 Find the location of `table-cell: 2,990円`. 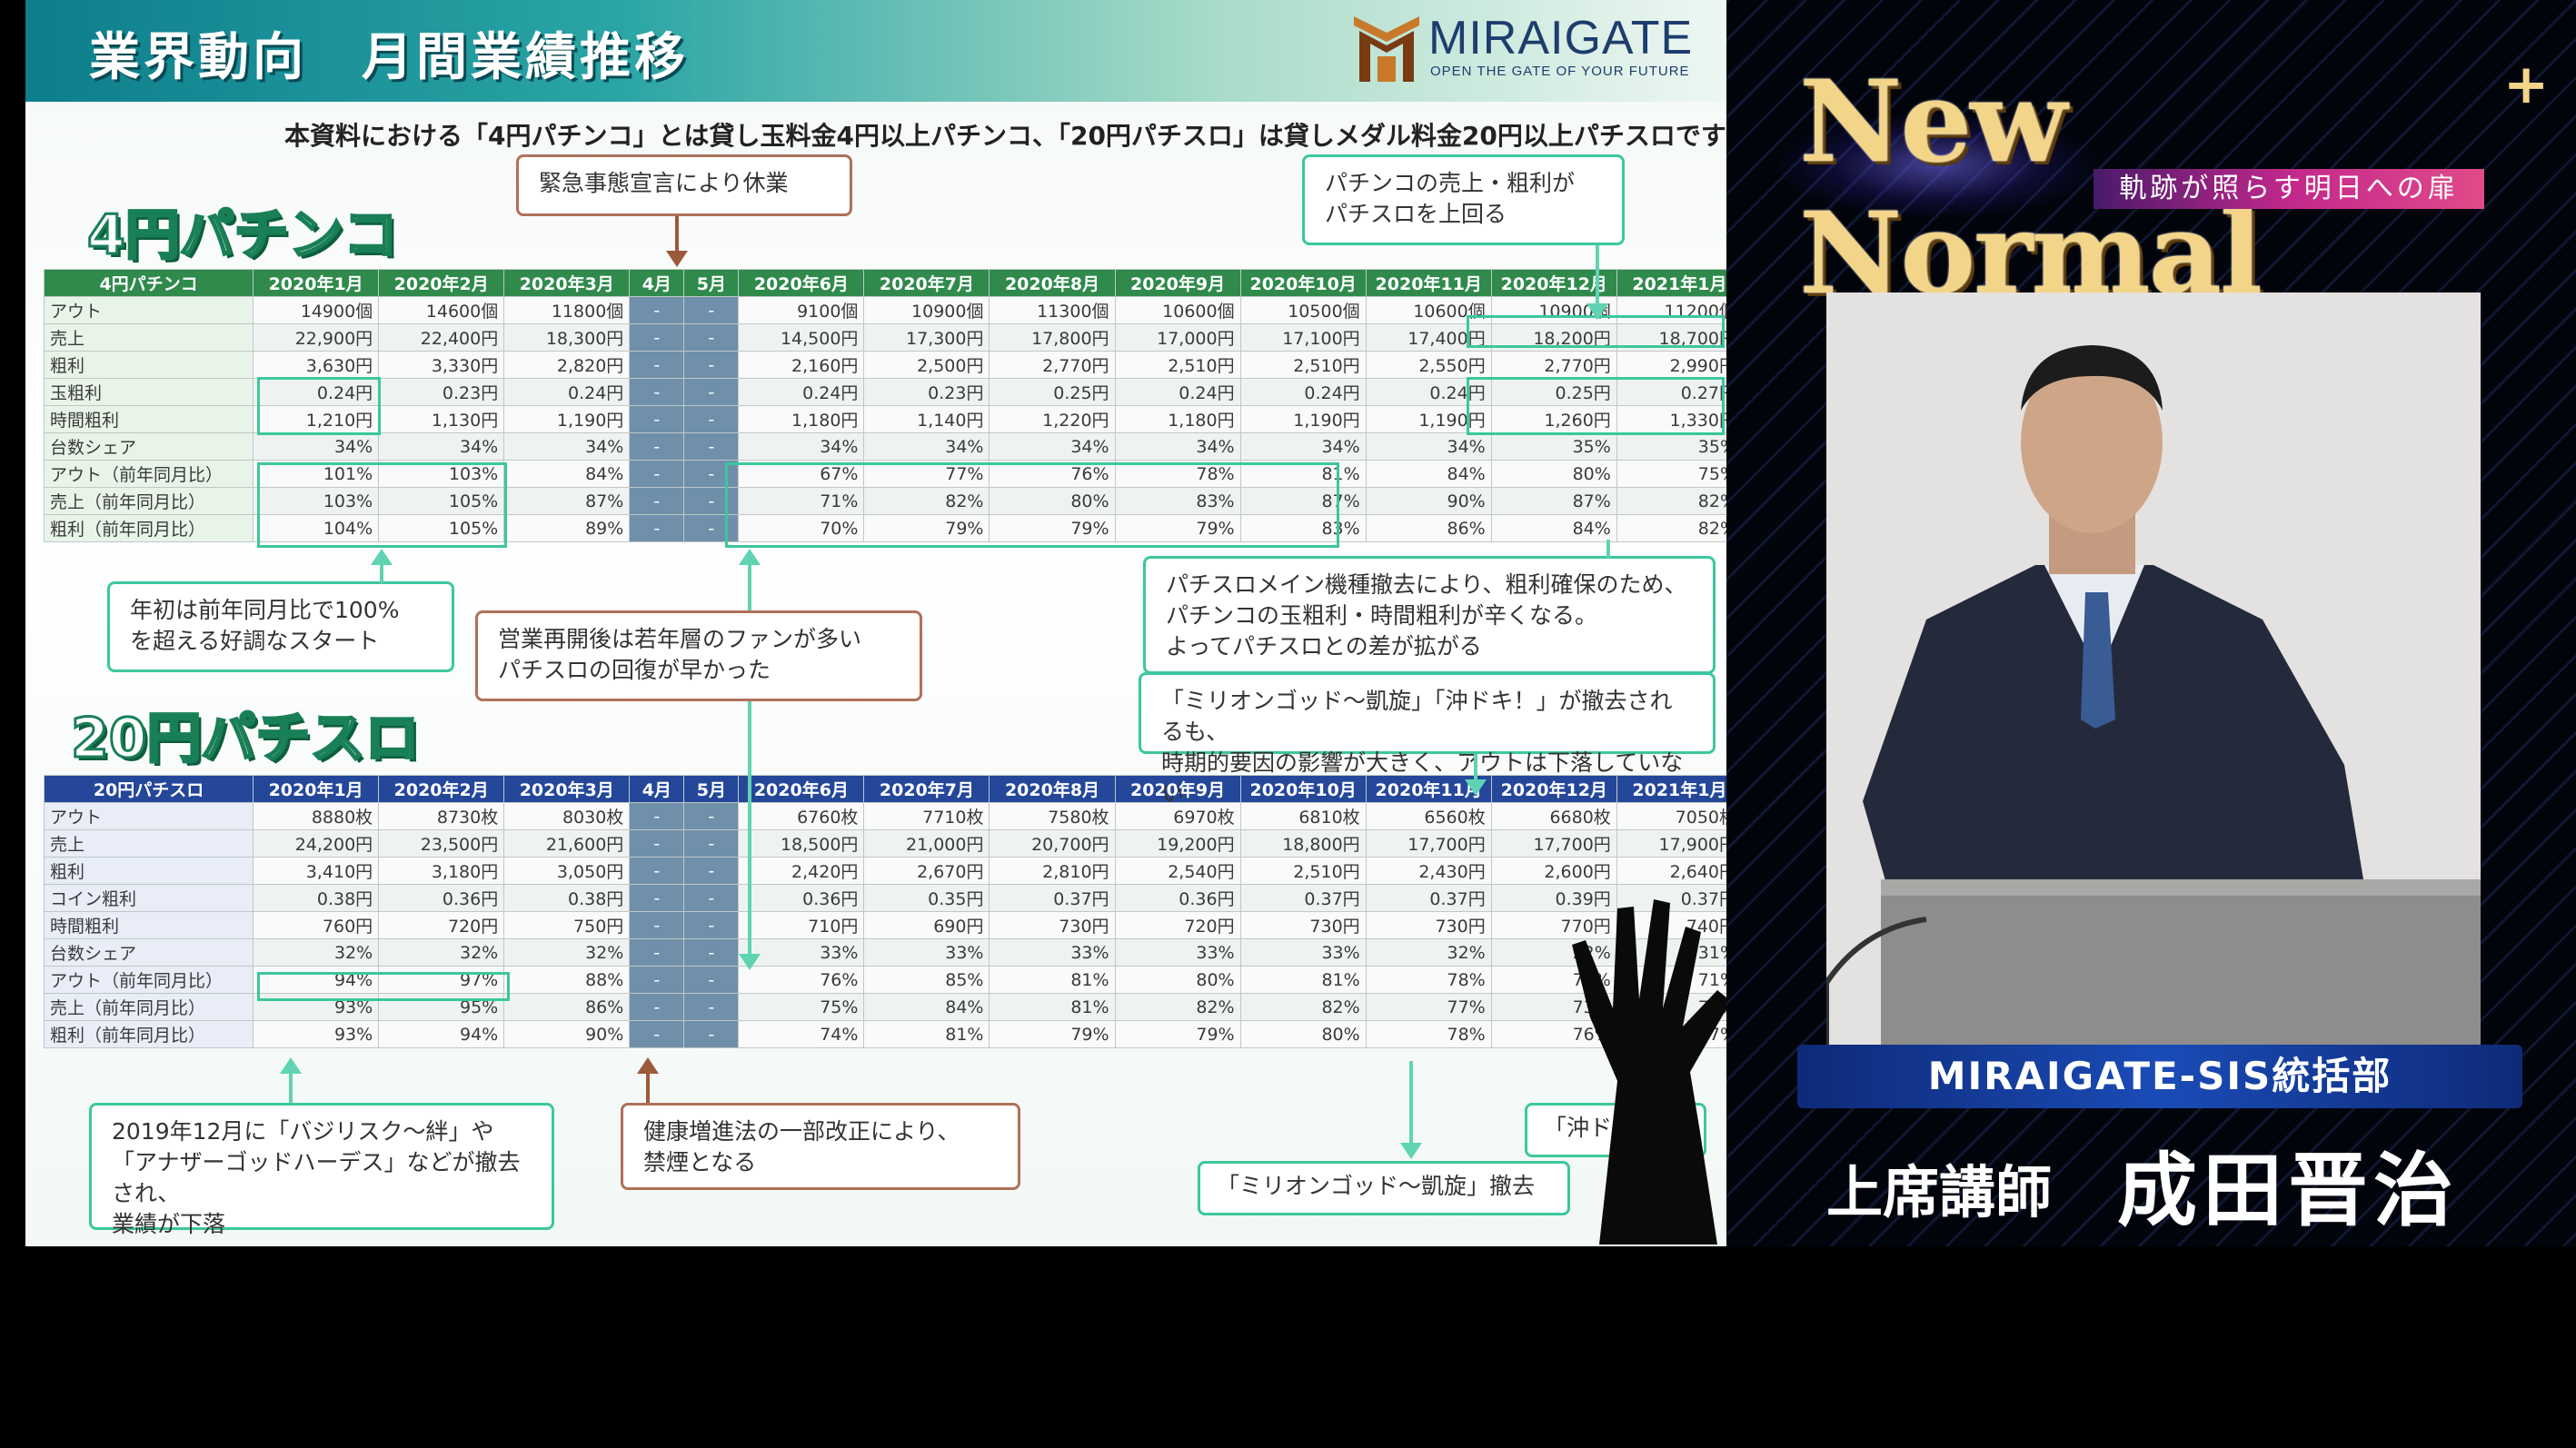

table-cell: 2,990円 is located at coordinates (1671, 365).